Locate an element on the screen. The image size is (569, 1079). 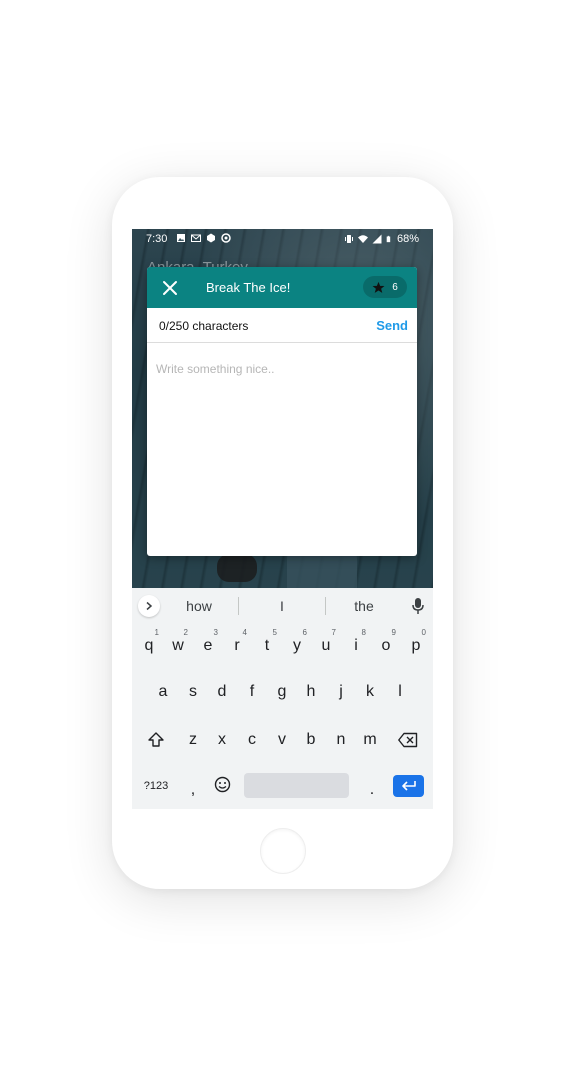
status-bar: 7:30 68% is located at coordinates (282, 240).